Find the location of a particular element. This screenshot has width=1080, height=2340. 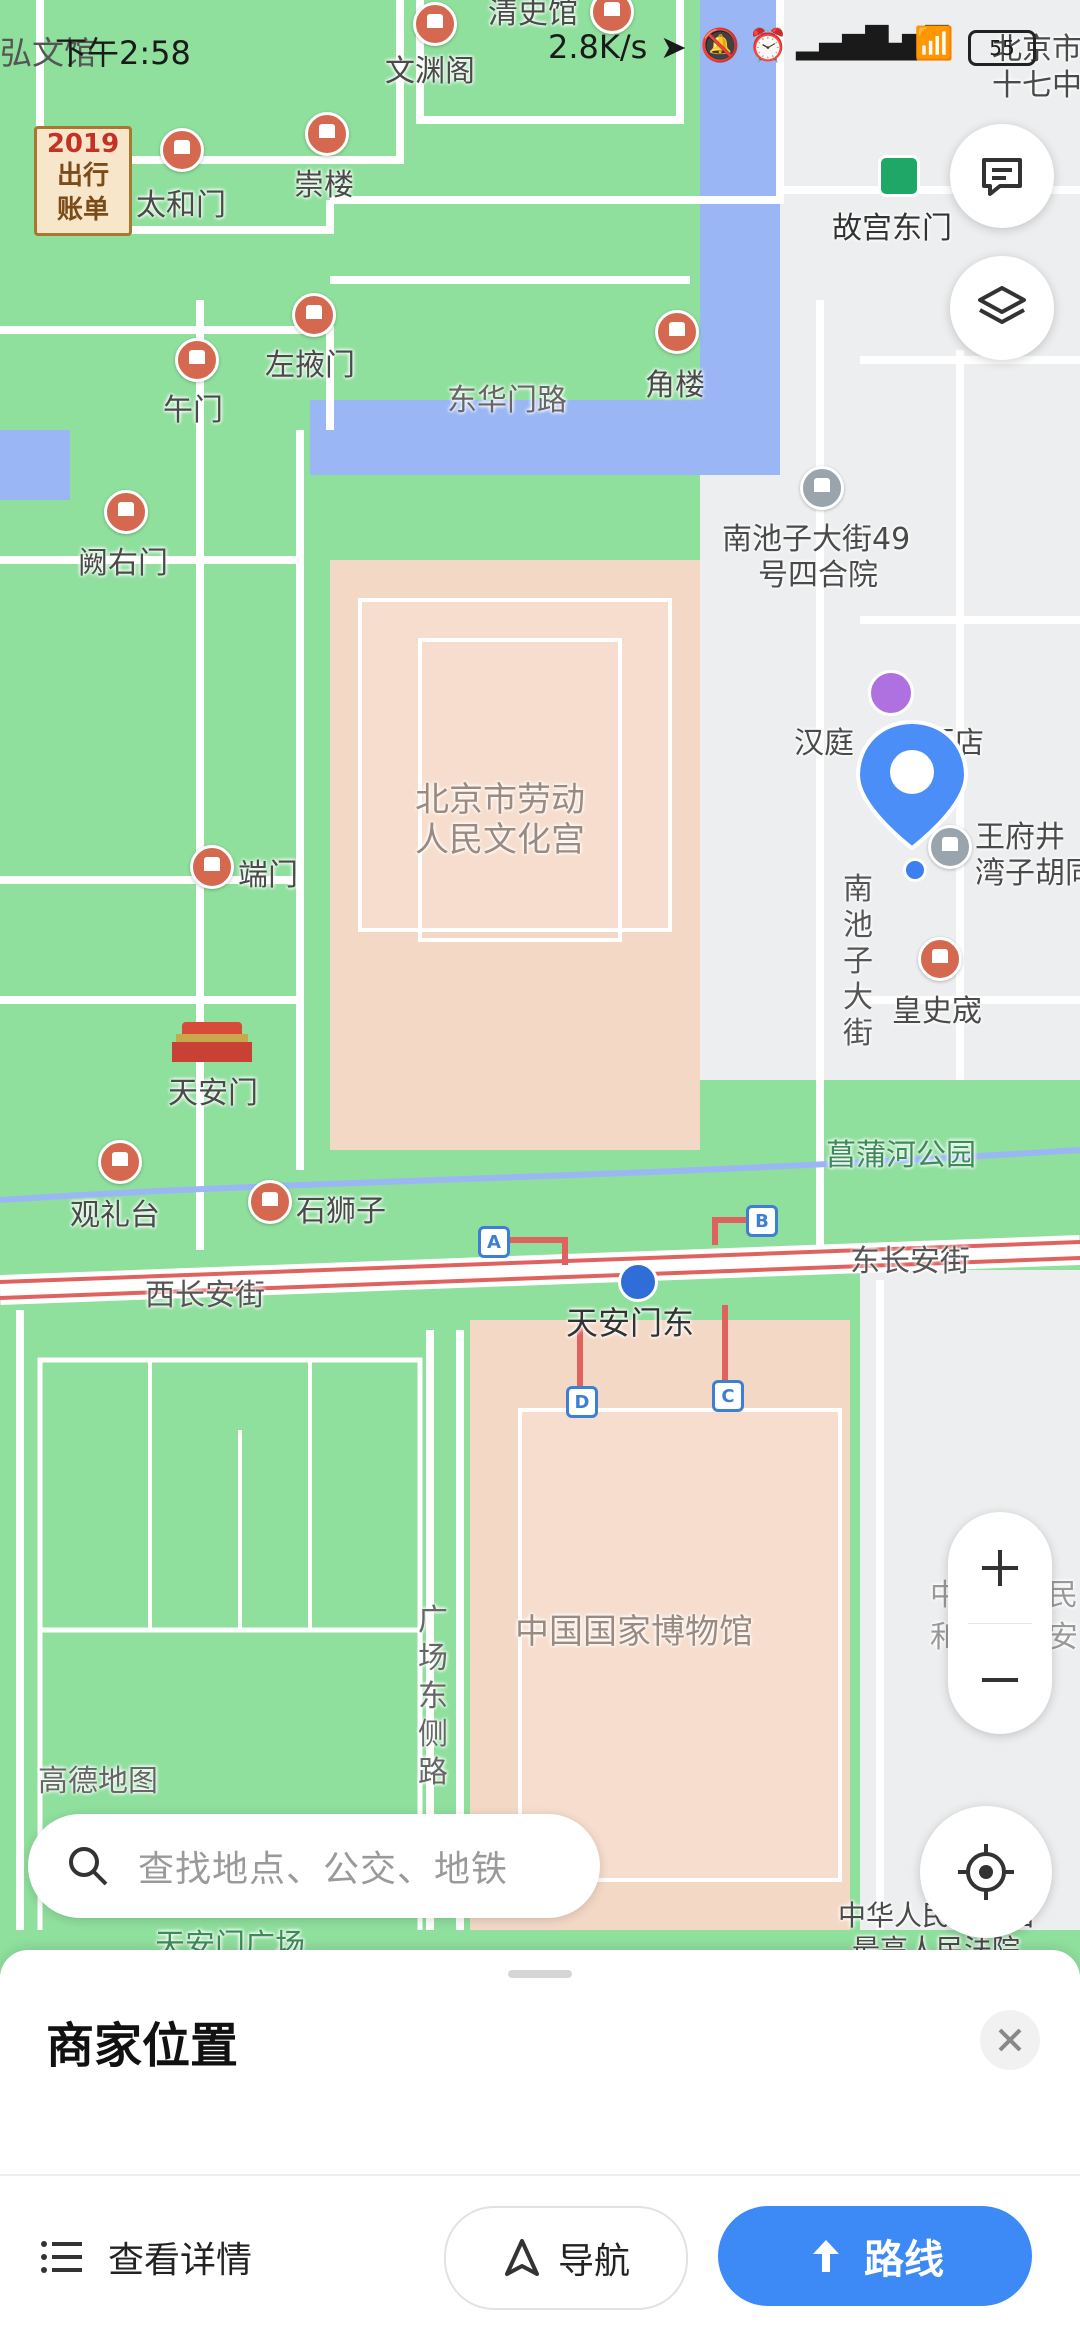

poi-icon-huangshicheng is located at coordinates (940, 959).